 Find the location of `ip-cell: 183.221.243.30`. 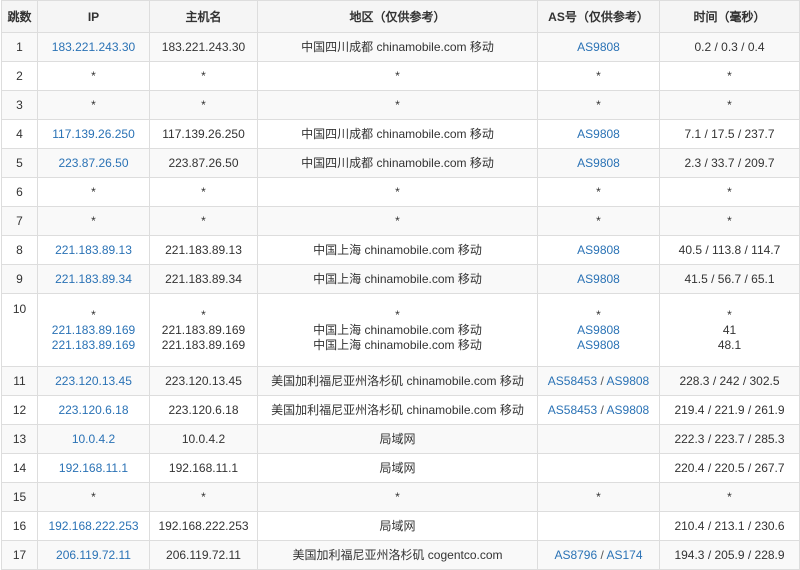

ip-cell: 183.221.243.30 is located at coordinates (93, 47).